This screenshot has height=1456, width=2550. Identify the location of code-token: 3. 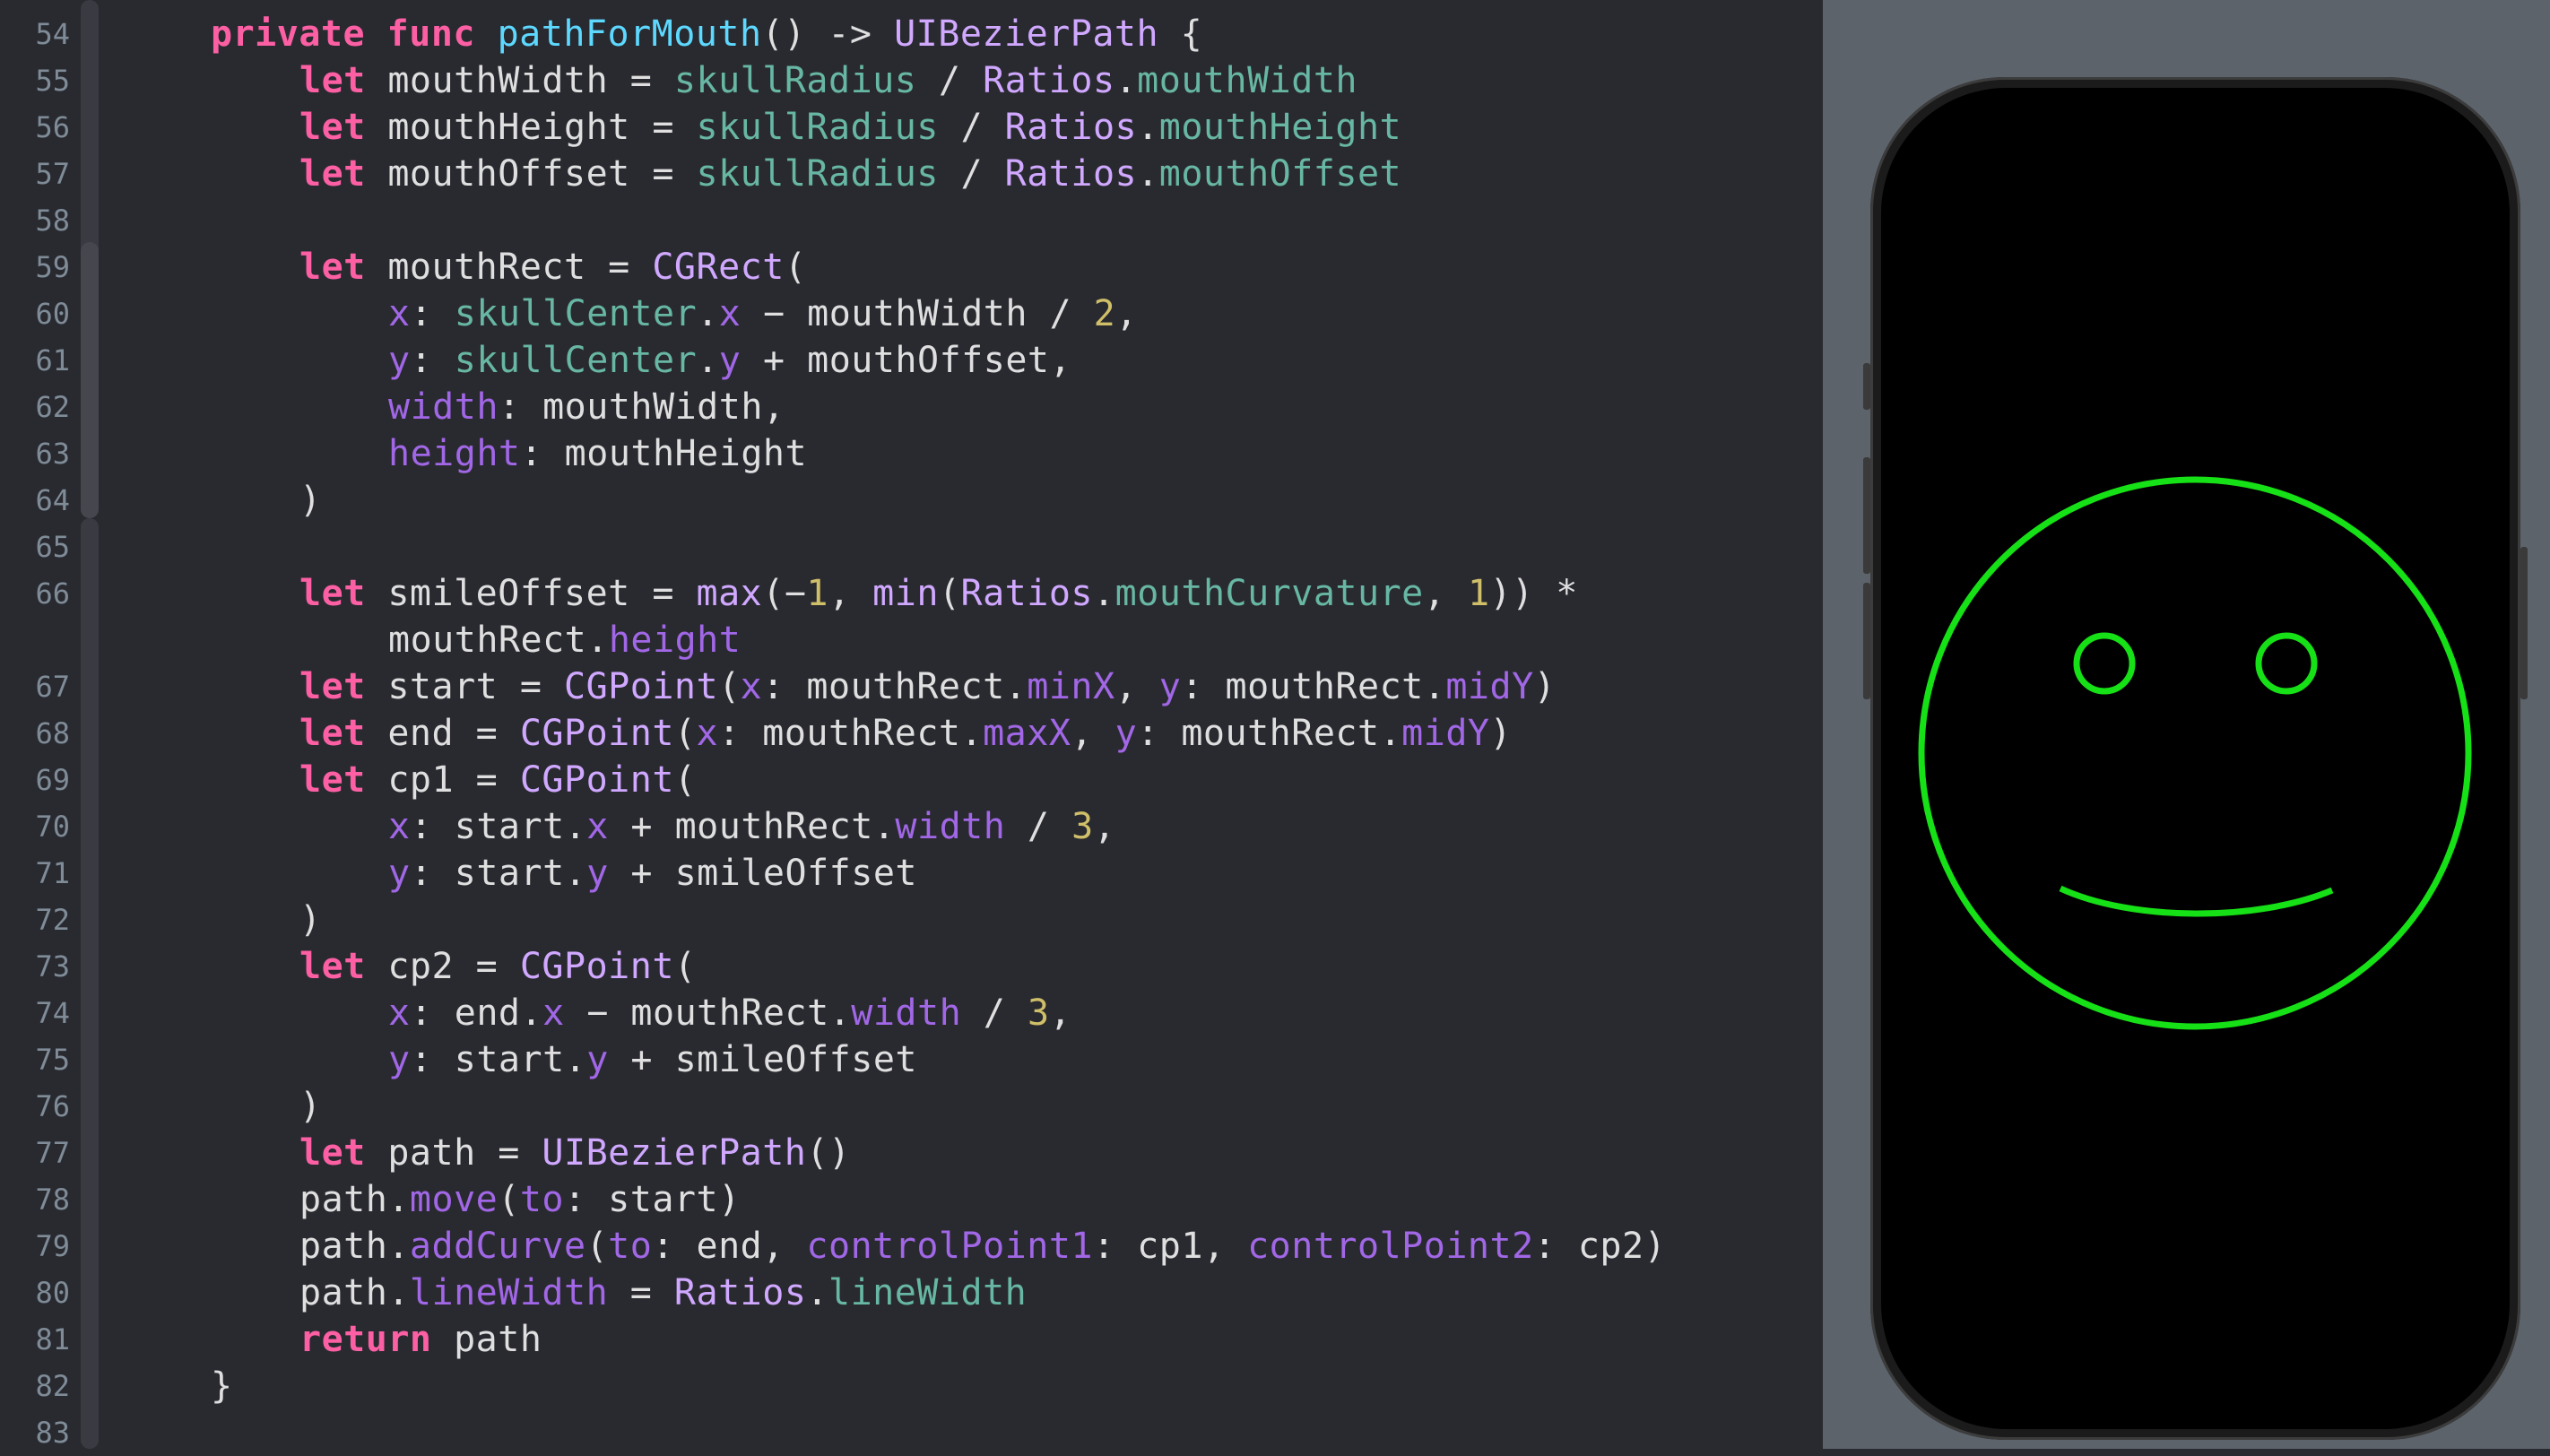
(1082, 826).